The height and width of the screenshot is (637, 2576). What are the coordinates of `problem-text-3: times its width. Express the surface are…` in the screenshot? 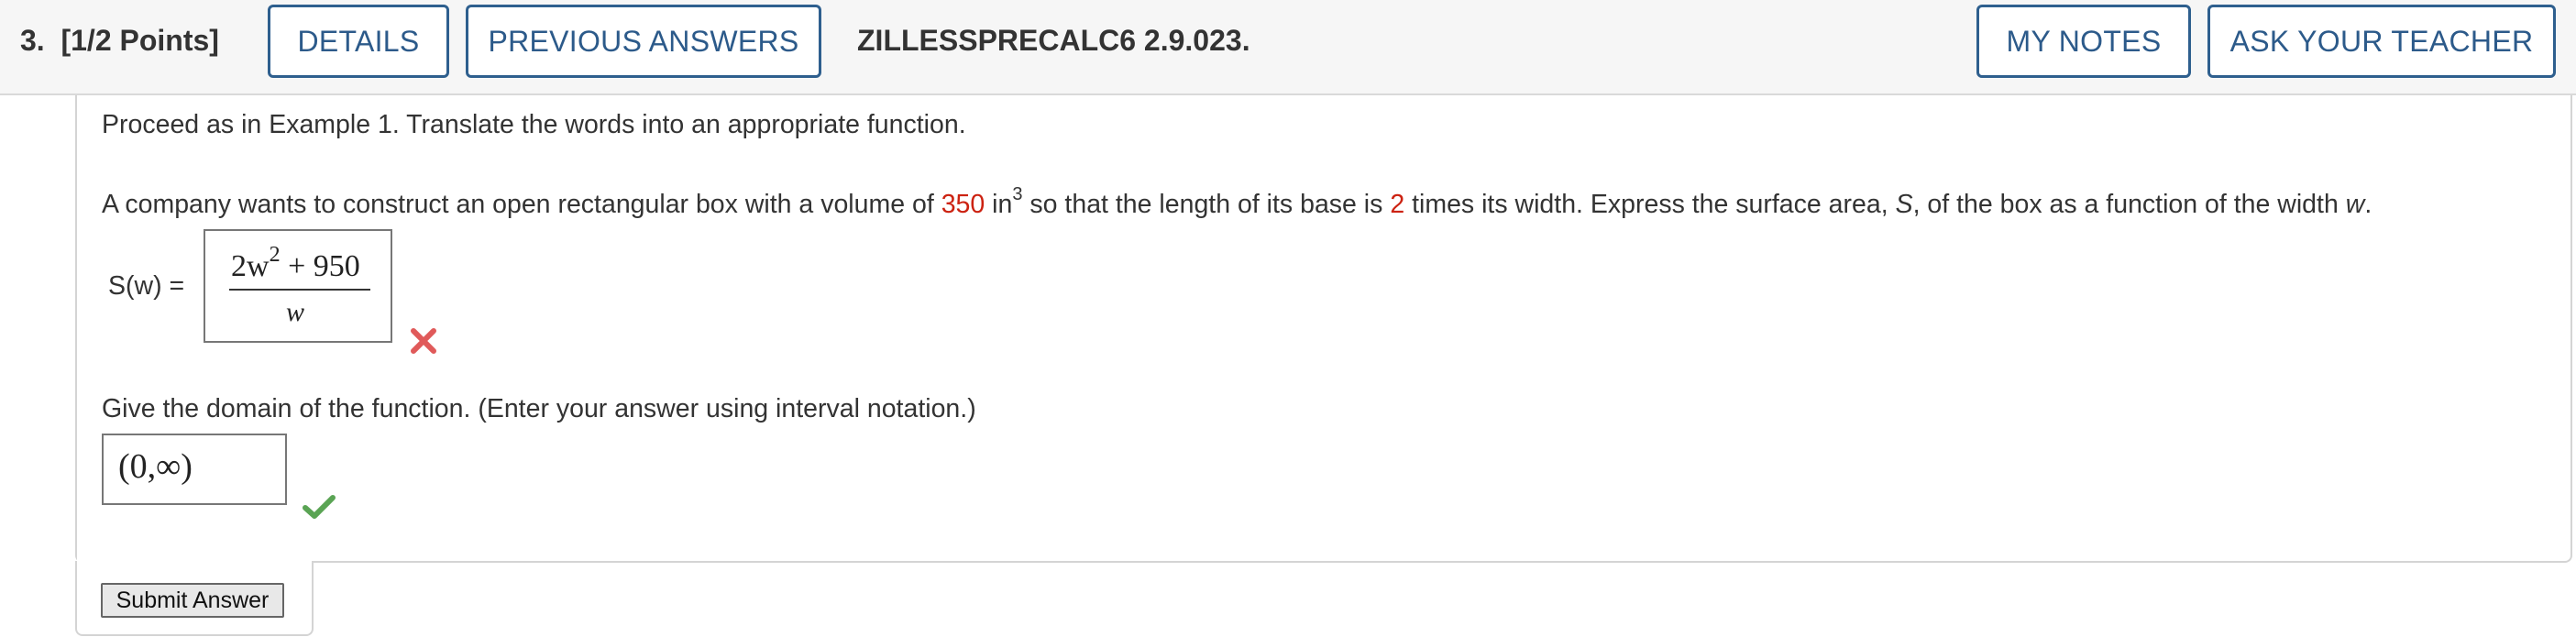 It's located at (1650, 204).